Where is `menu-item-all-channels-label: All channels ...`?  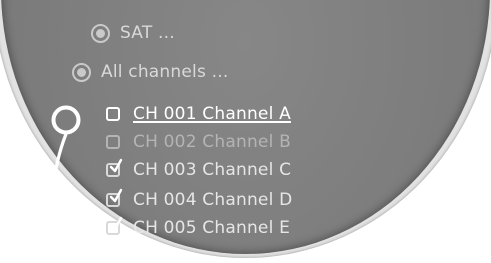
menu-item-all-channels-label: All channels ... is located at coordinates (165, 72).